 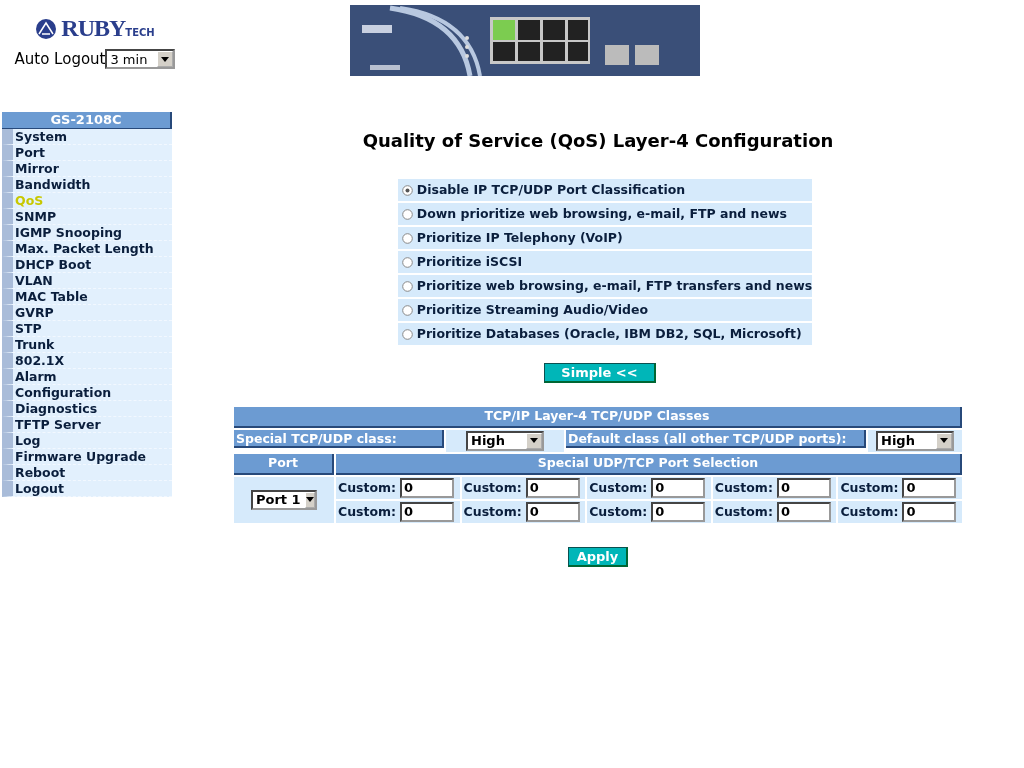 I want to click on sidebar-item: TFTP Server, so click(x=87, y=425).